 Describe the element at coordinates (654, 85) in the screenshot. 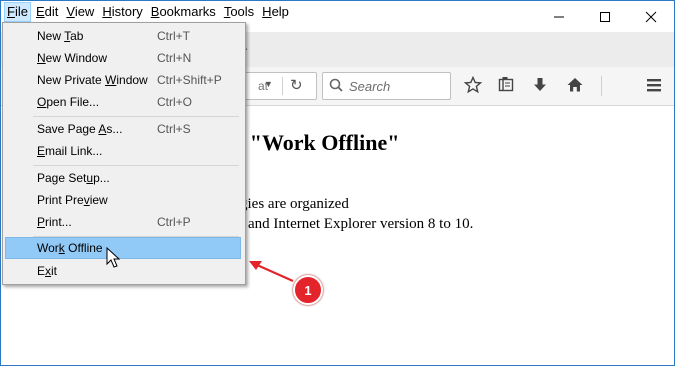

I see `menu-hamburger-icon` at that location.